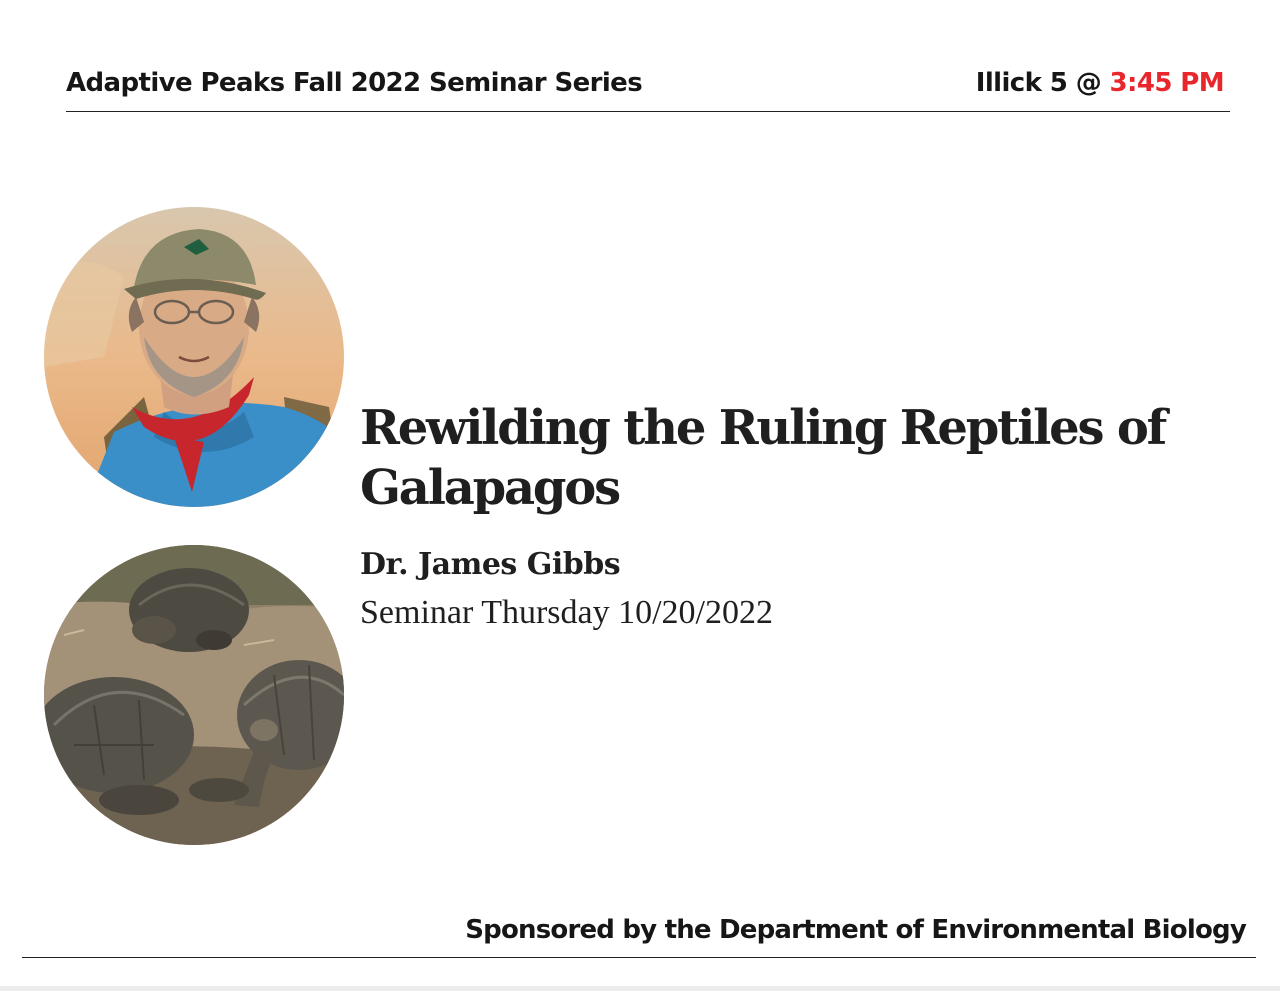  What do you see at coordinates (566, 612) in the screenshot?
I see `seminar-date: Seminar Thursday 10/20/2022` at bounding box center [566, 612].